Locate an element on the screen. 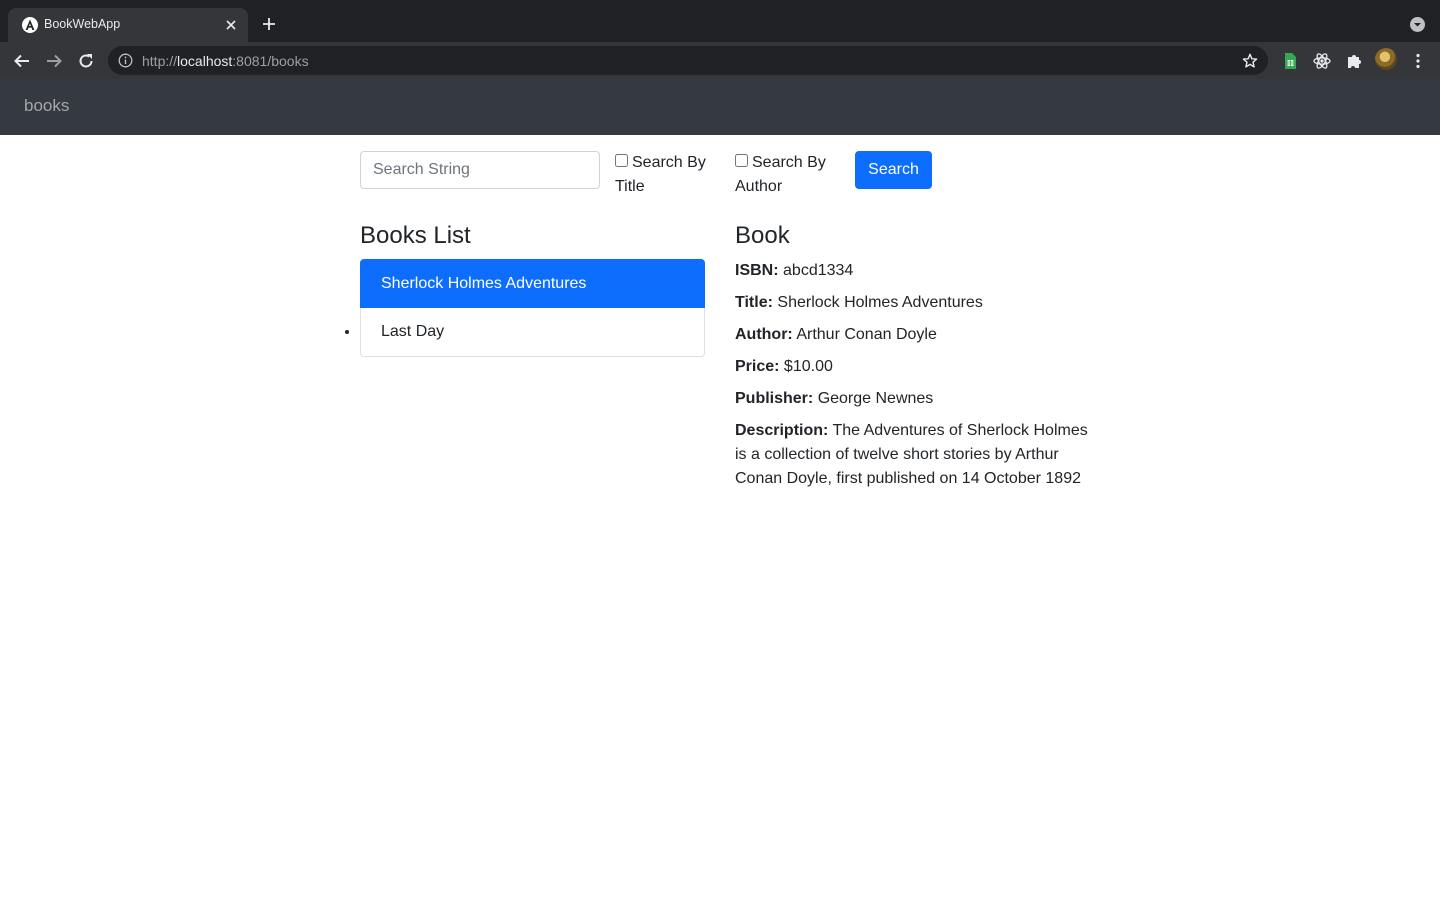 Image resolution: width=1440 pixels, height=900 pixels. url-path: :8081/books is located at coordinates (270, 61).